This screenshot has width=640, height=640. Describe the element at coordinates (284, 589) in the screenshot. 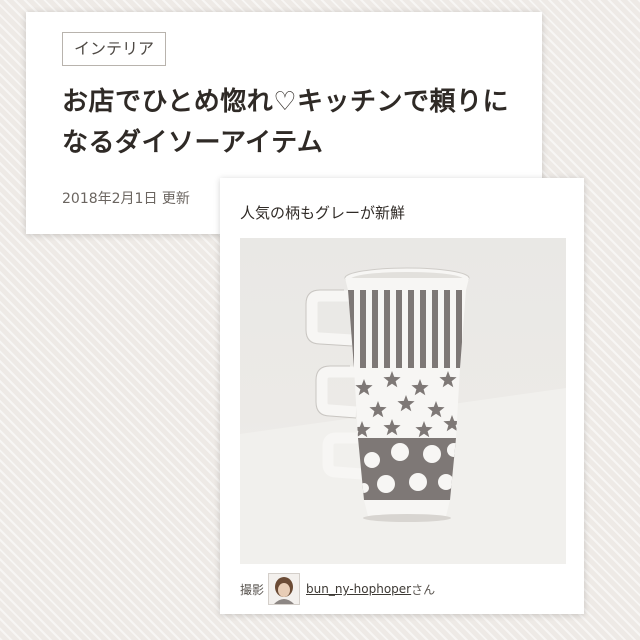

I see `user-avatar-icon` at that location.